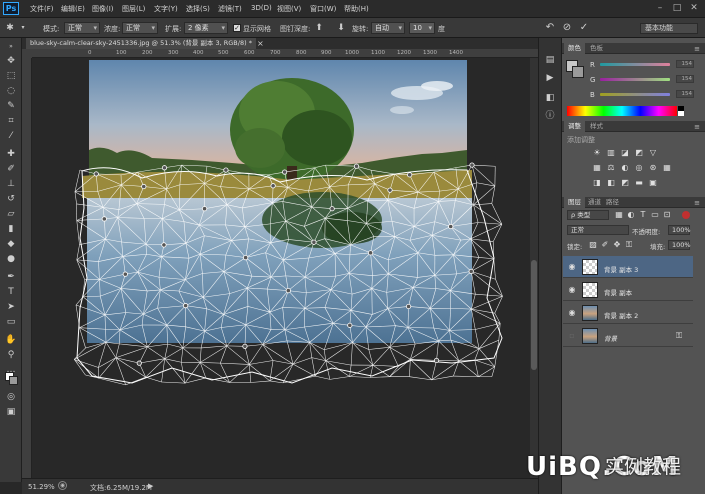 This screenshot has height=494, width=705. I want to click on zoom-tool-icon: ⚲, so click(11, 355).